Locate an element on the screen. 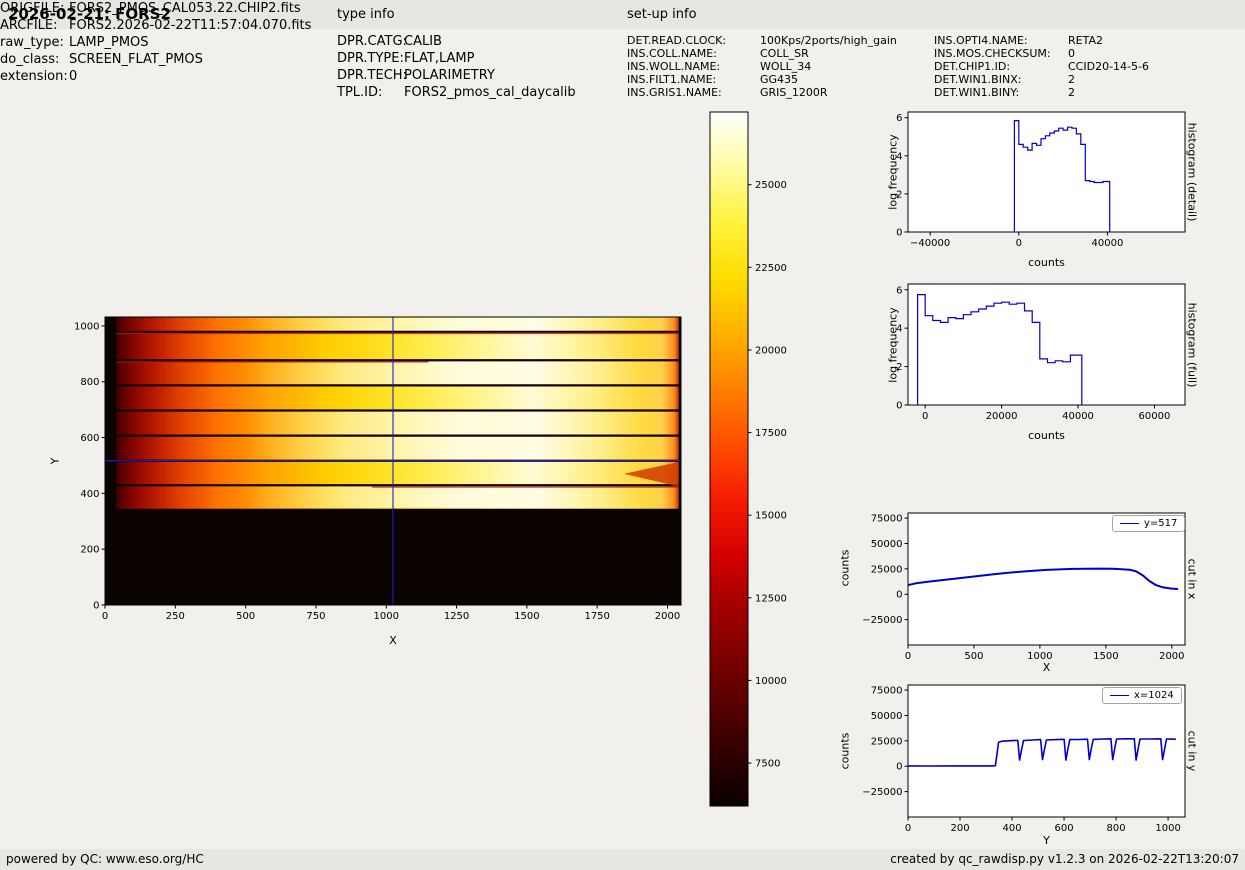  field-label: ORIGFILE: is located at coordinates (32, 8).